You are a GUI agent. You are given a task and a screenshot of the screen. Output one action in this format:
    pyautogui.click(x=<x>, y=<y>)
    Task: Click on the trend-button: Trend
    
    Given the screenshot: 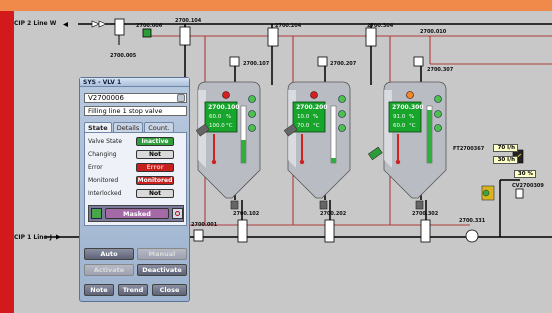 What is the action you would take?
    pyautogui.click(x=133, y=290)
    